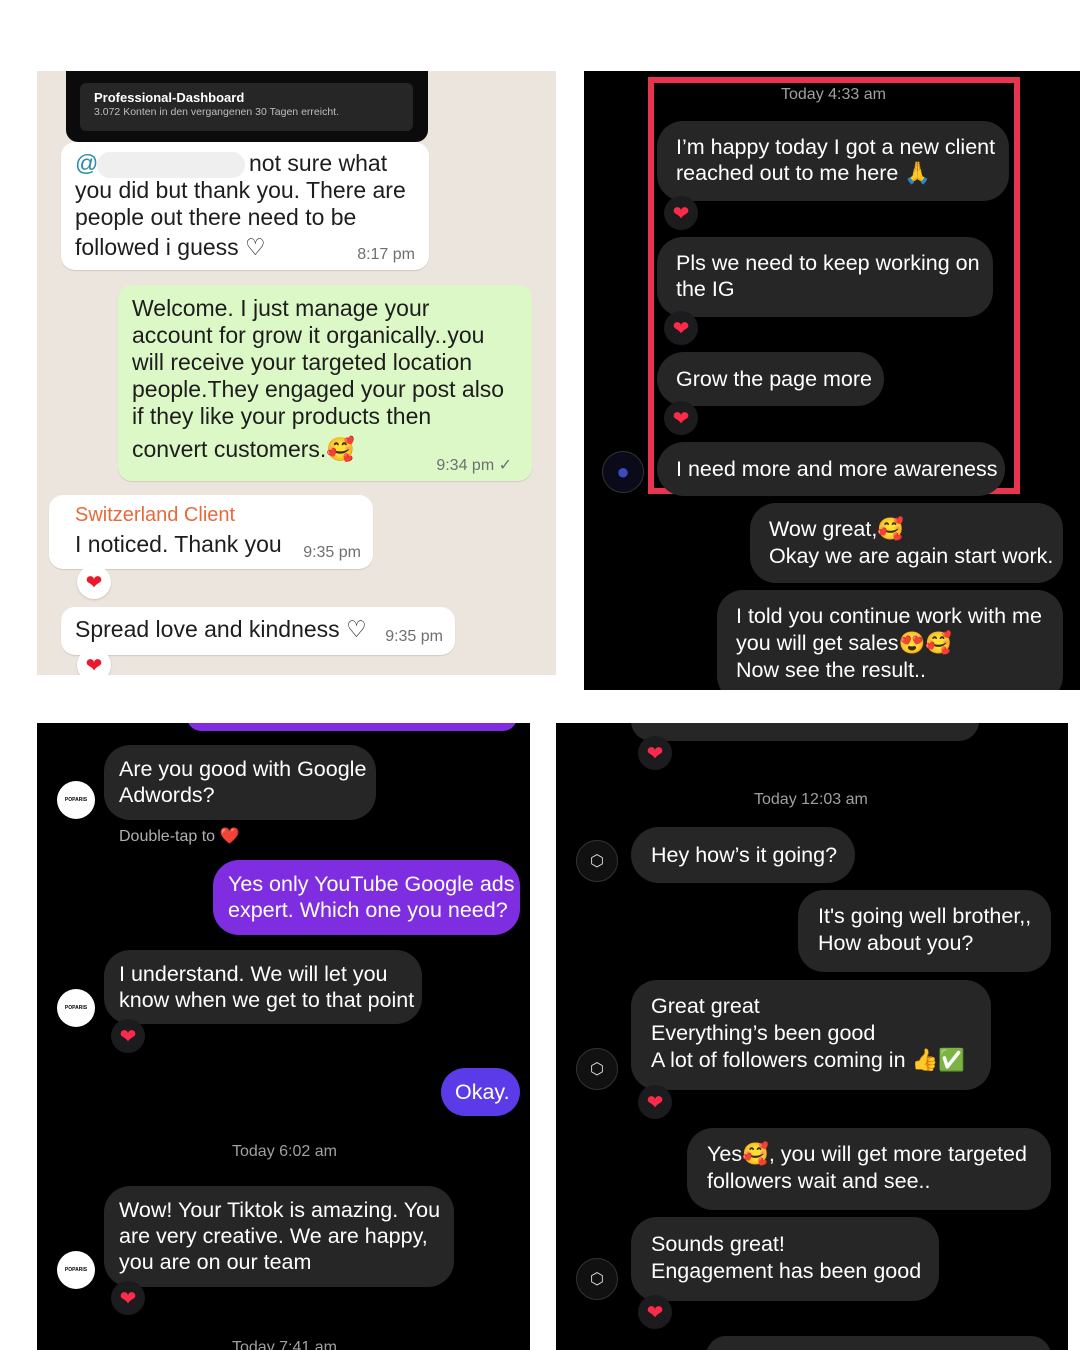 The height and width of the screenshot is (1350, 1080). Describe the element at coordinates (371, 884) in the screenshot. I see `message-line: Yes only YouTube Google ads` at that location.